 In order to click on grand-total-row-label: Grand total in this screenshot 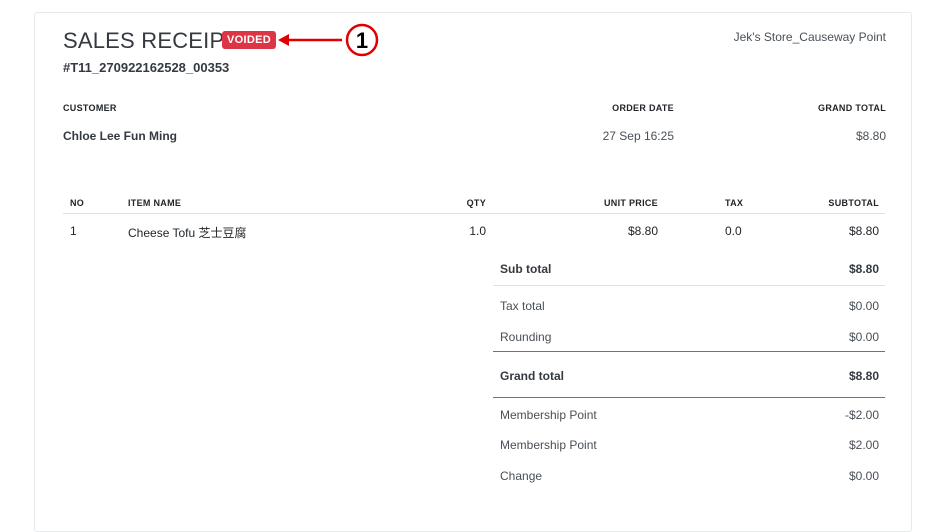, I will do `click(532, 376)`.